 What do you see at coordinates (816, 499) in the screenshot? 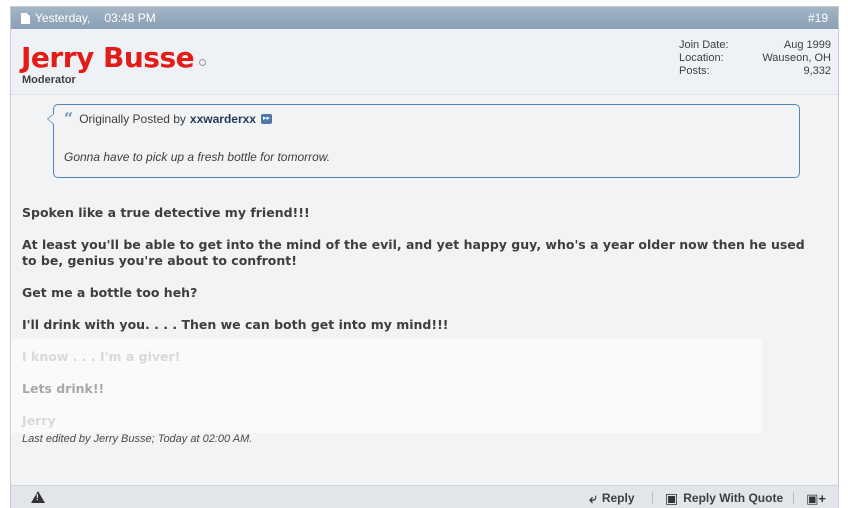
I see `multi-quote-icon: ▣+` at bounding box center [816, 499].